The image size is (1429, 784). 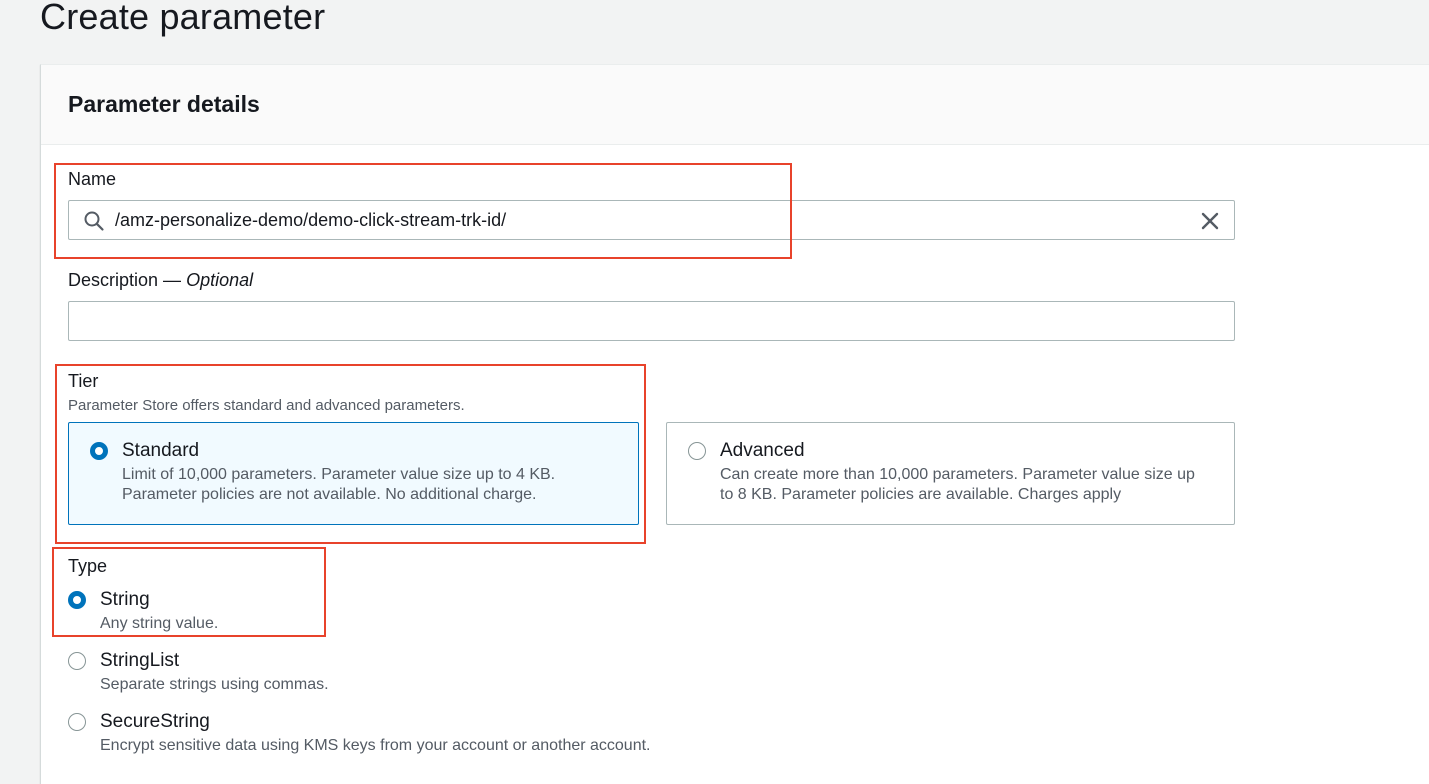 What do you see at coordinates (94, 223) in the screenshot?
I see `search-icon` at bounding box center [94, 223].